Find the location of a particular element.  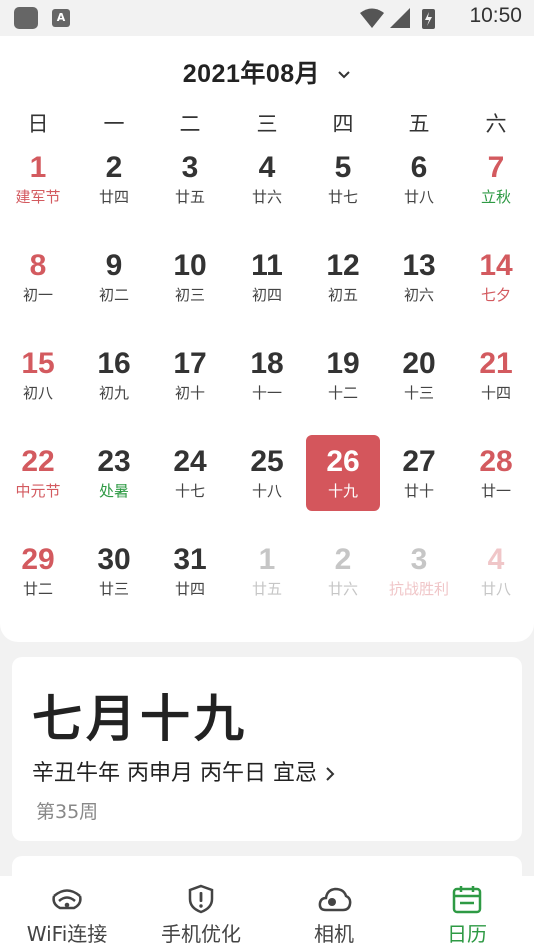

nav-optimize: 手机优化 is located at coordinates (201, 913).